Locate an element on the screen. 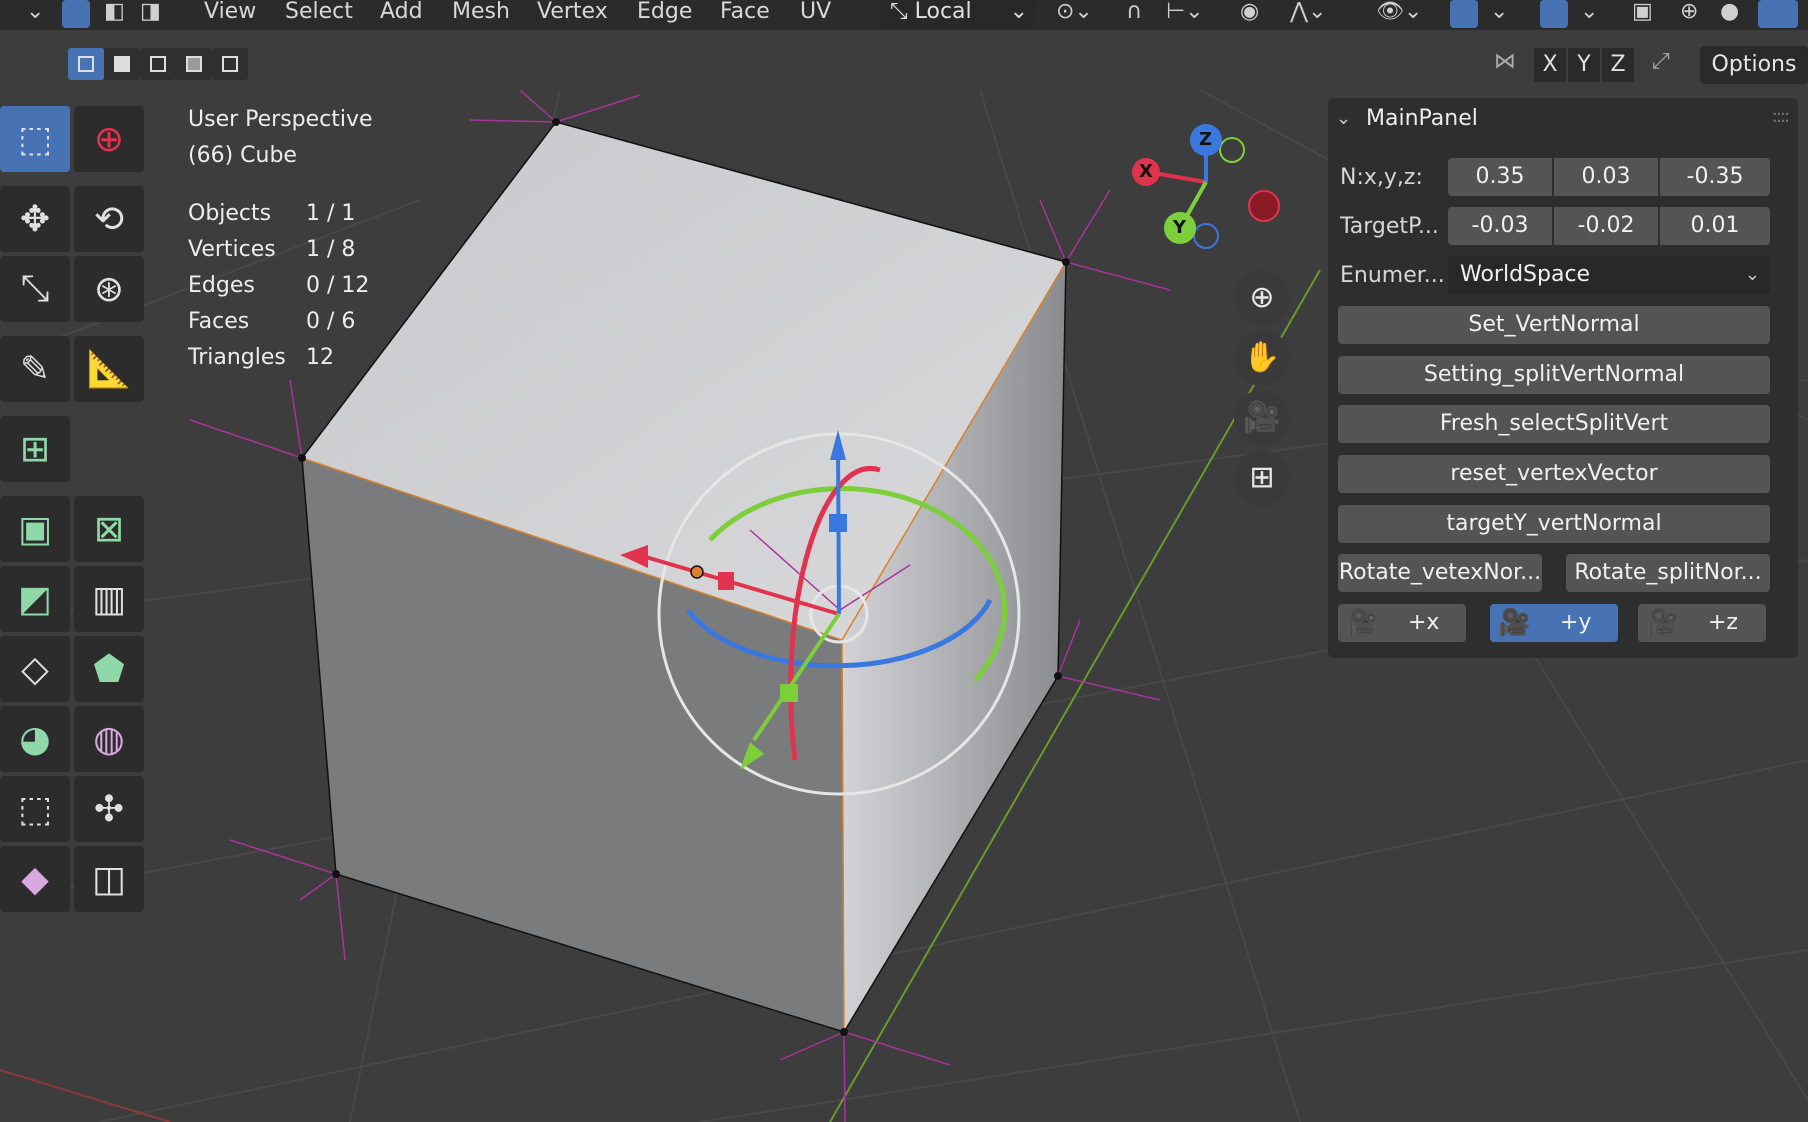  add-cube-icon: ⊞ is located at coordinates (35, 449).